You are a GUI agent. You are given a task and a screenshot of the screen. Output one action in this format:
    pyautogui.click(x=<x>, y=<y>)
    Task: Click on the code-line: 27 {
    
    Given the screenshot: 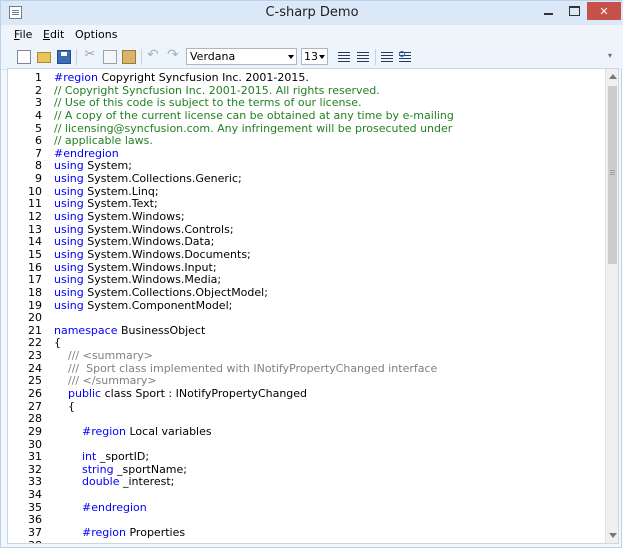 What is the action you would take?
    pyautogui.click(x=306, y=406)
    